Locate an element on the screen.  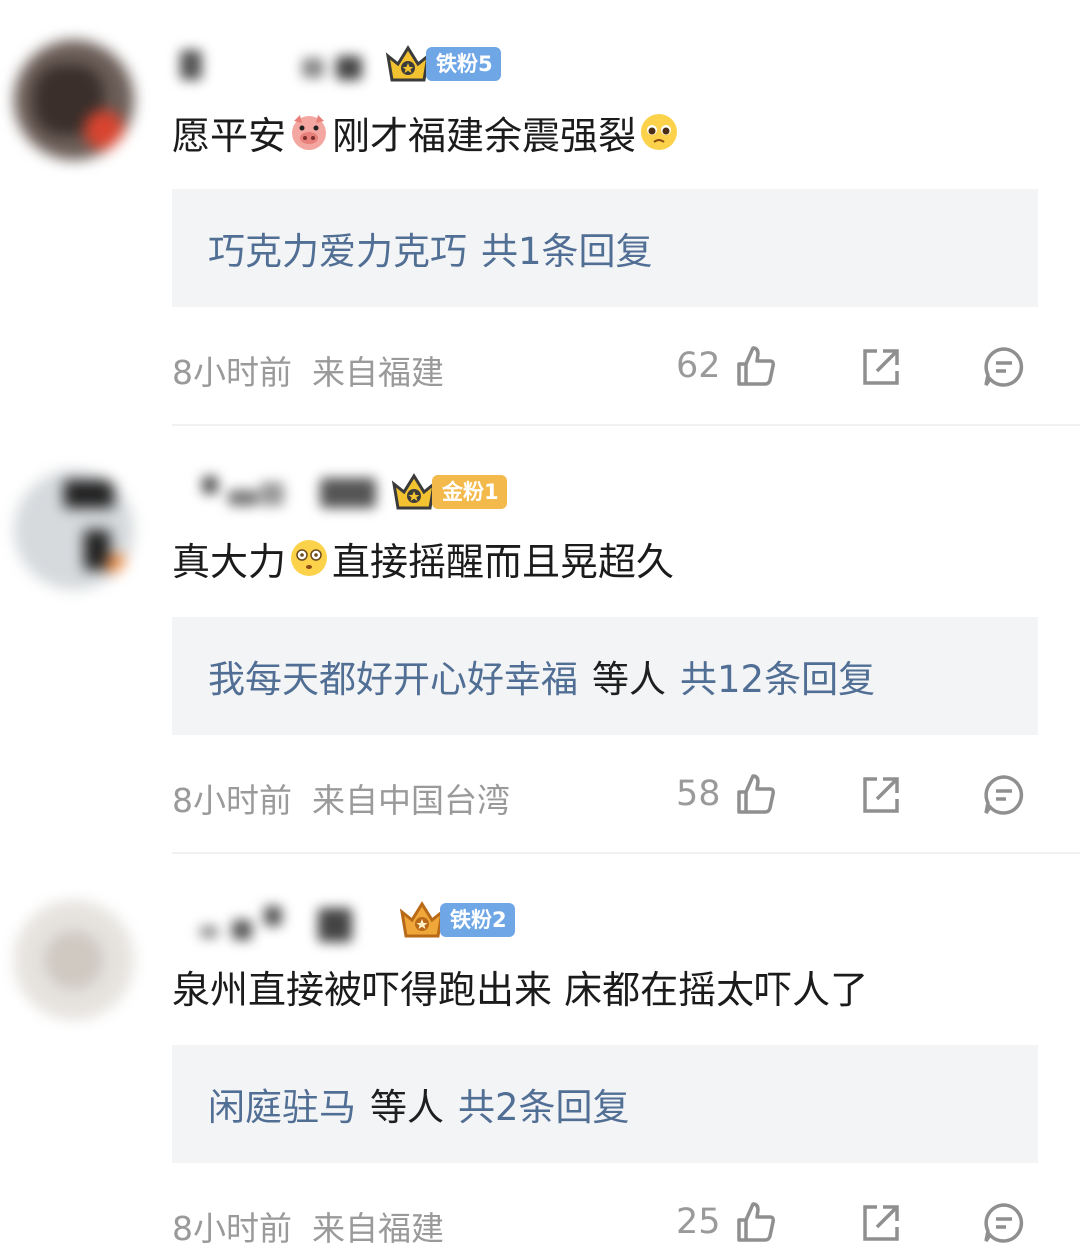
comment-text: 真大力 直接摇醒而且晃超久 is located at coordinates (423, 558).